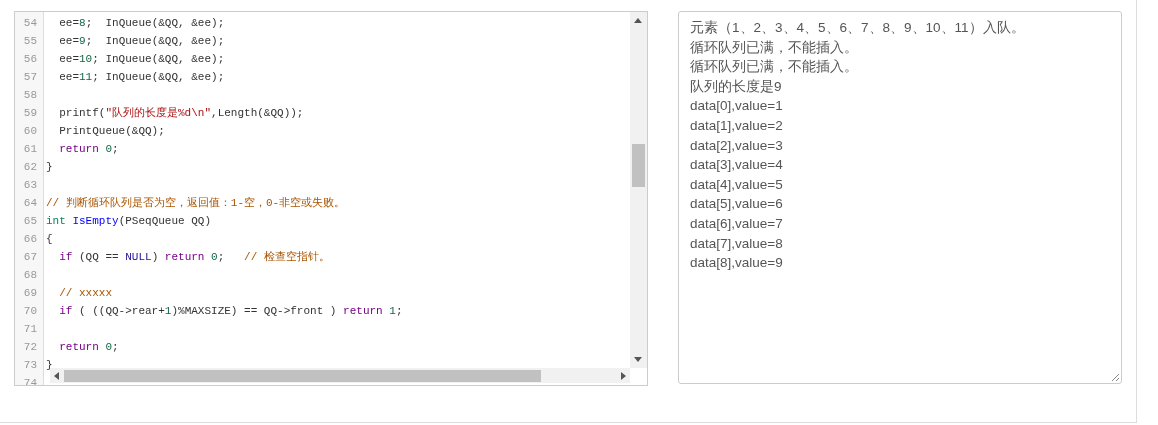  What do you see at coordinates (30, 275) in the screenshot?
I see `line-number: 68` at bounding box center [30, 275].